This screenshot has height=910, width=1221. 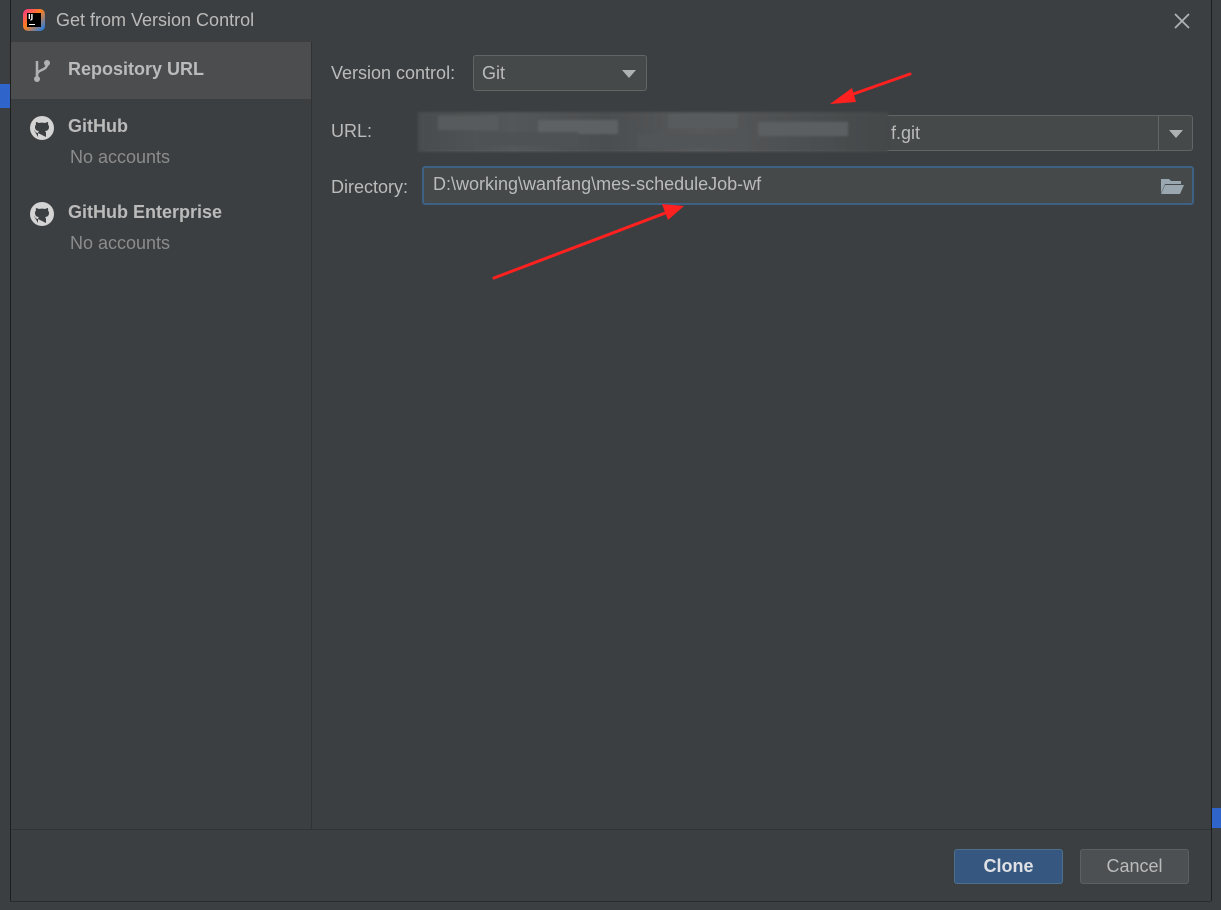 What do you see at coordinates (155, 20) in the screenshot?
I see `window-title: Get from Version Control` at bounding box center [155, 20].